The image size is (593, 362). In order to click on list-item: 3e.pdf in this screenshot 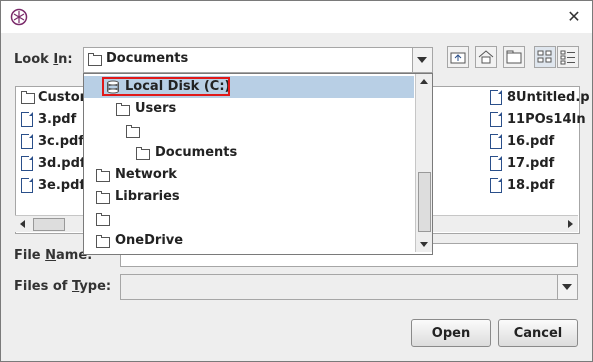, I will do `click(61, 185)`.